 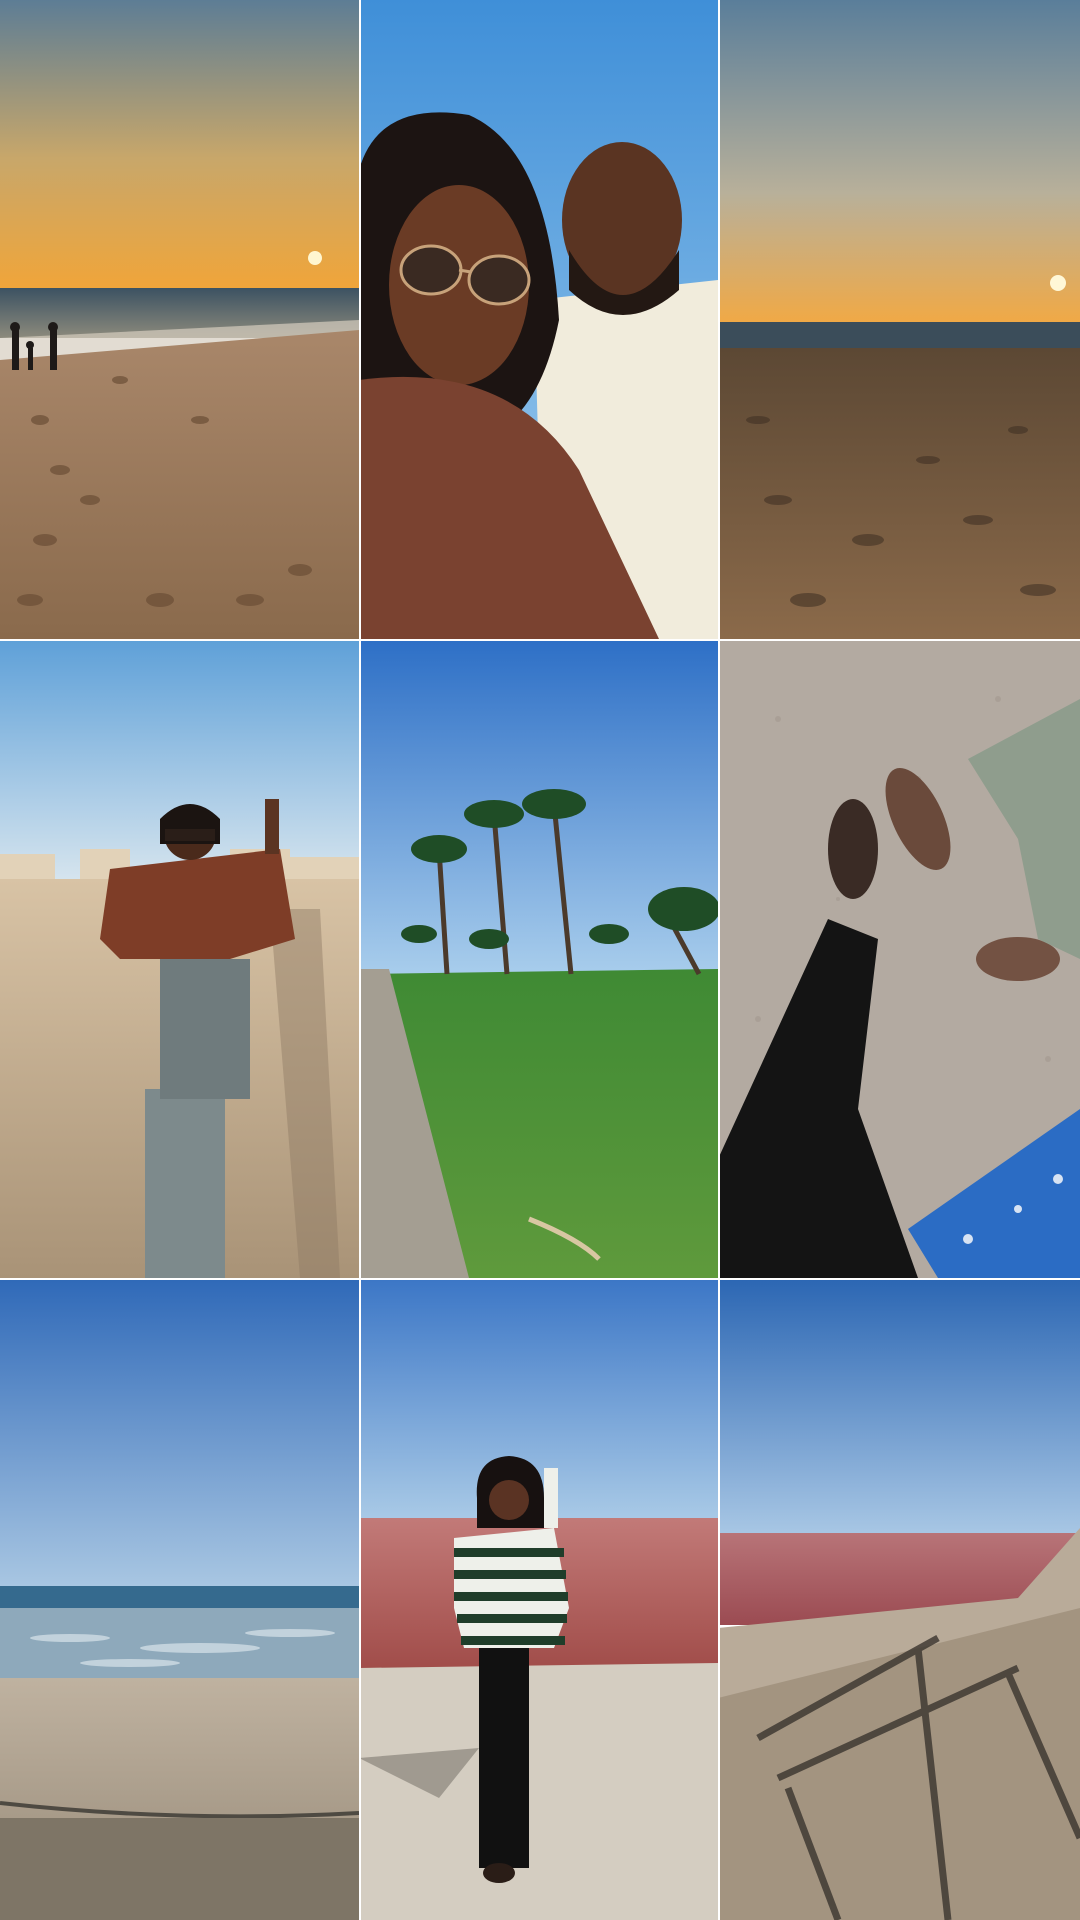 I want to click on photo-woman-peace-sign-beach, so click(x=179, y=958).